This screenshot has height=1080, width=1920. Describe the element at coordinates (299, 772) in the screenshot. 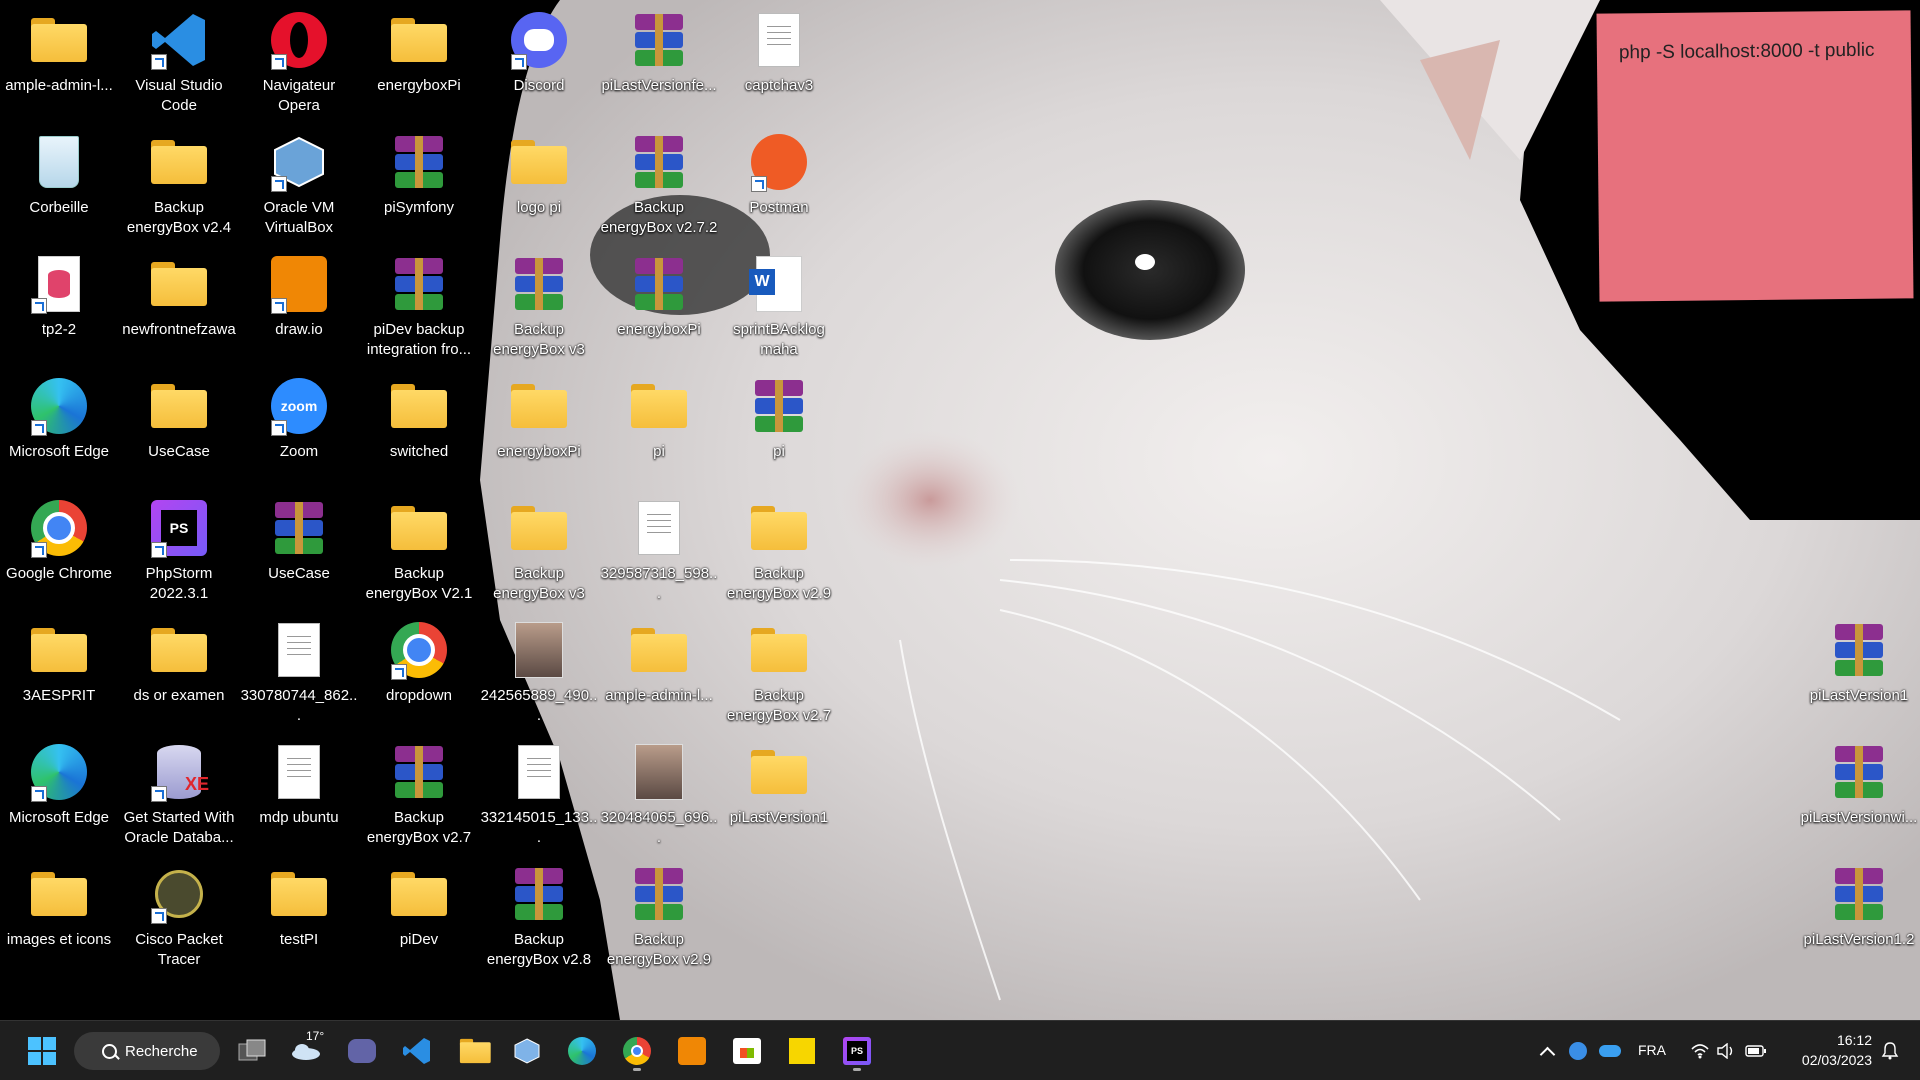

I see `document-icon` at that location.